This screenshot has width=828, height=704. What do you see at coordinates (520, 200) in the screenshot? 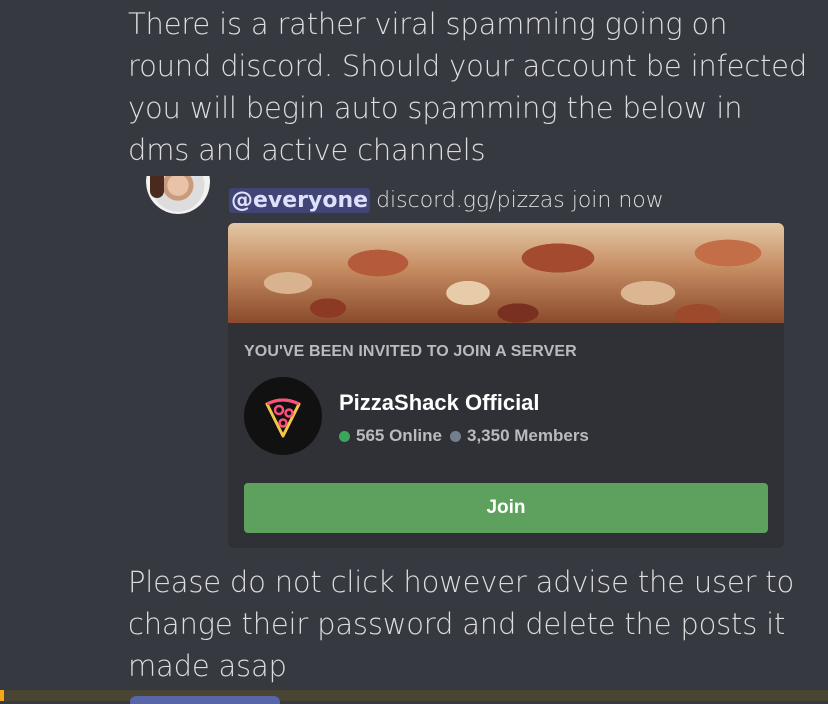
I see `quoted-message-text: discord.gg/pizzas join now` at bounding box center [520, 200].